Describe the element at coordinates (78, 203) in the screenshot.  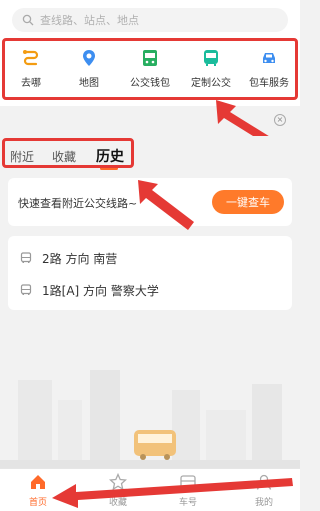
I see `nearby-prompt: 快速查看附近公交线路~` at that location.